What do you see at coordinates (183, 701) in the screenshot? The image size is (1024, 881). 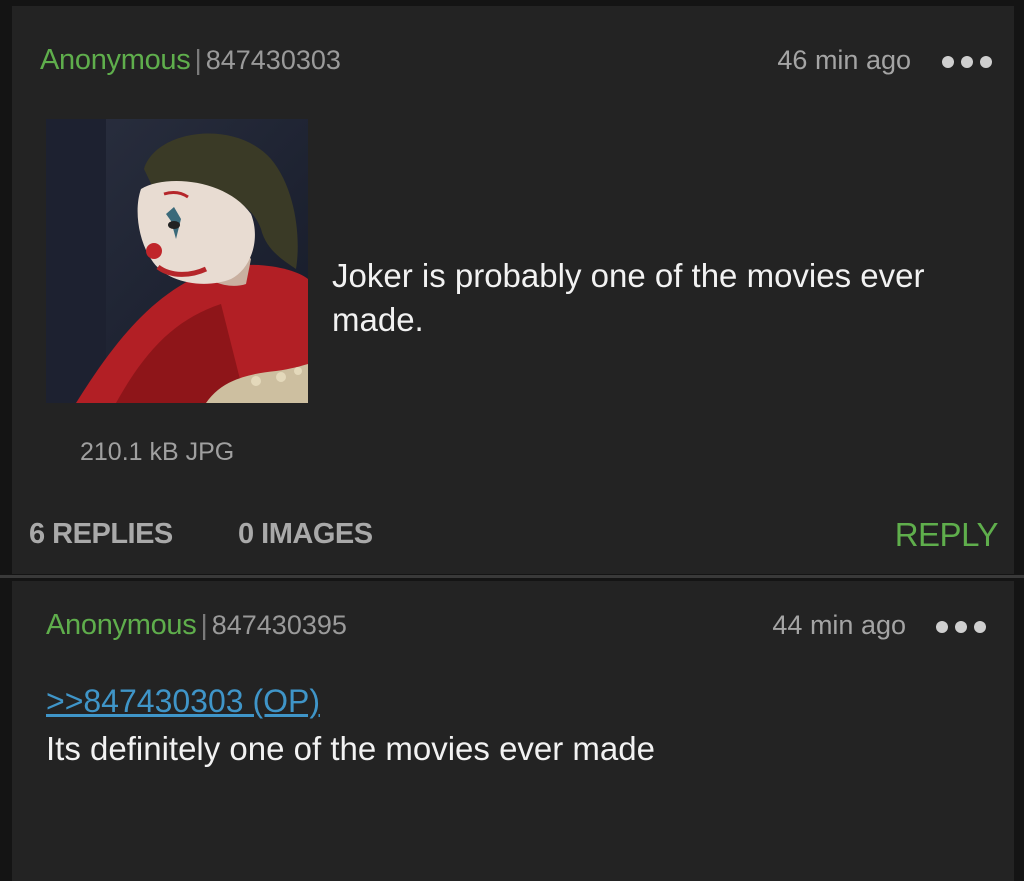 I see `op-quote-link: >>847430303 (OP)` at bounding box center [183, 701].